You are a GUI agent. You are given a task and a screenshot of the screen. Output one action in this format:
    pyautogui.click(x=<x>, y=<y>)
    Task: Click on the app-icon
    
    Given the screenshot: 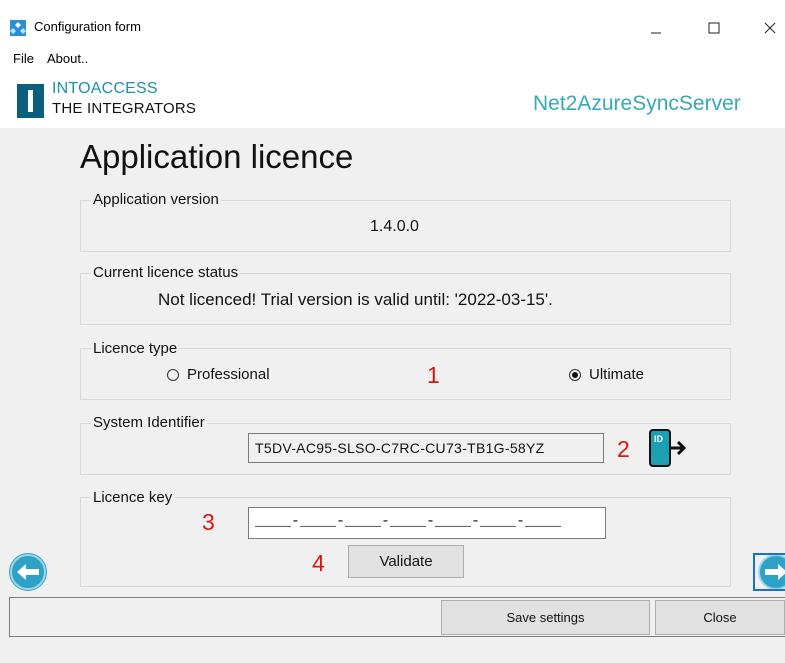 What is the action you would take?
    pyautogui.click(x=18, y=28)
    